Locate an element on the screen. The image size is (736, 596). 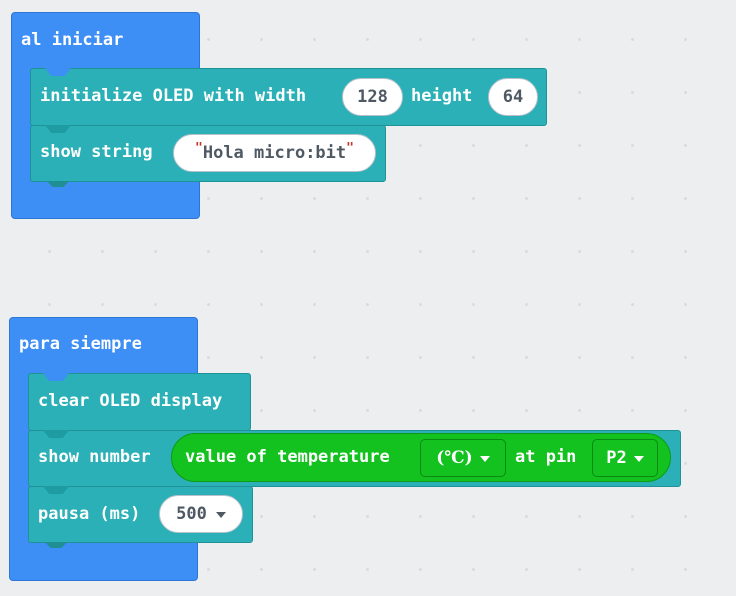
pin-dropdown: P2 is located at coordinates (625, 458).